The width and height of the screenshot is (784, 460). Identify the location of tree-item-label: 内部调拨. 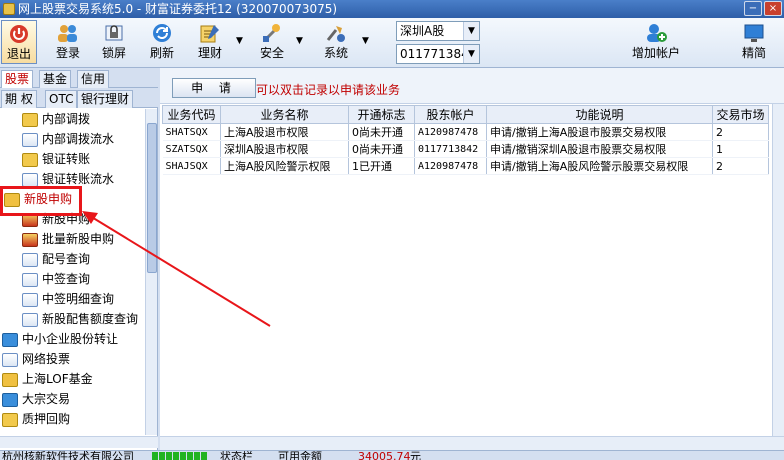
(66, 119).